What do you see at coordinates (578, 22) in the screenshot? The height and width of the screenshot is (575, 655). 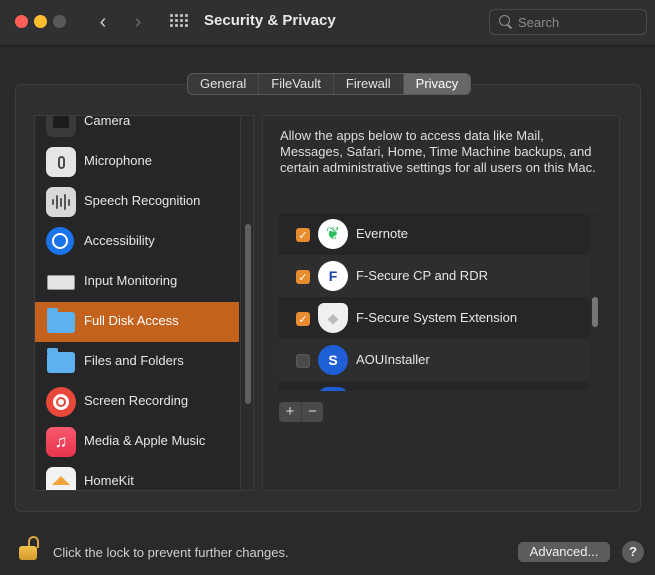 I see `search-input` at bounding box center [578, 22].